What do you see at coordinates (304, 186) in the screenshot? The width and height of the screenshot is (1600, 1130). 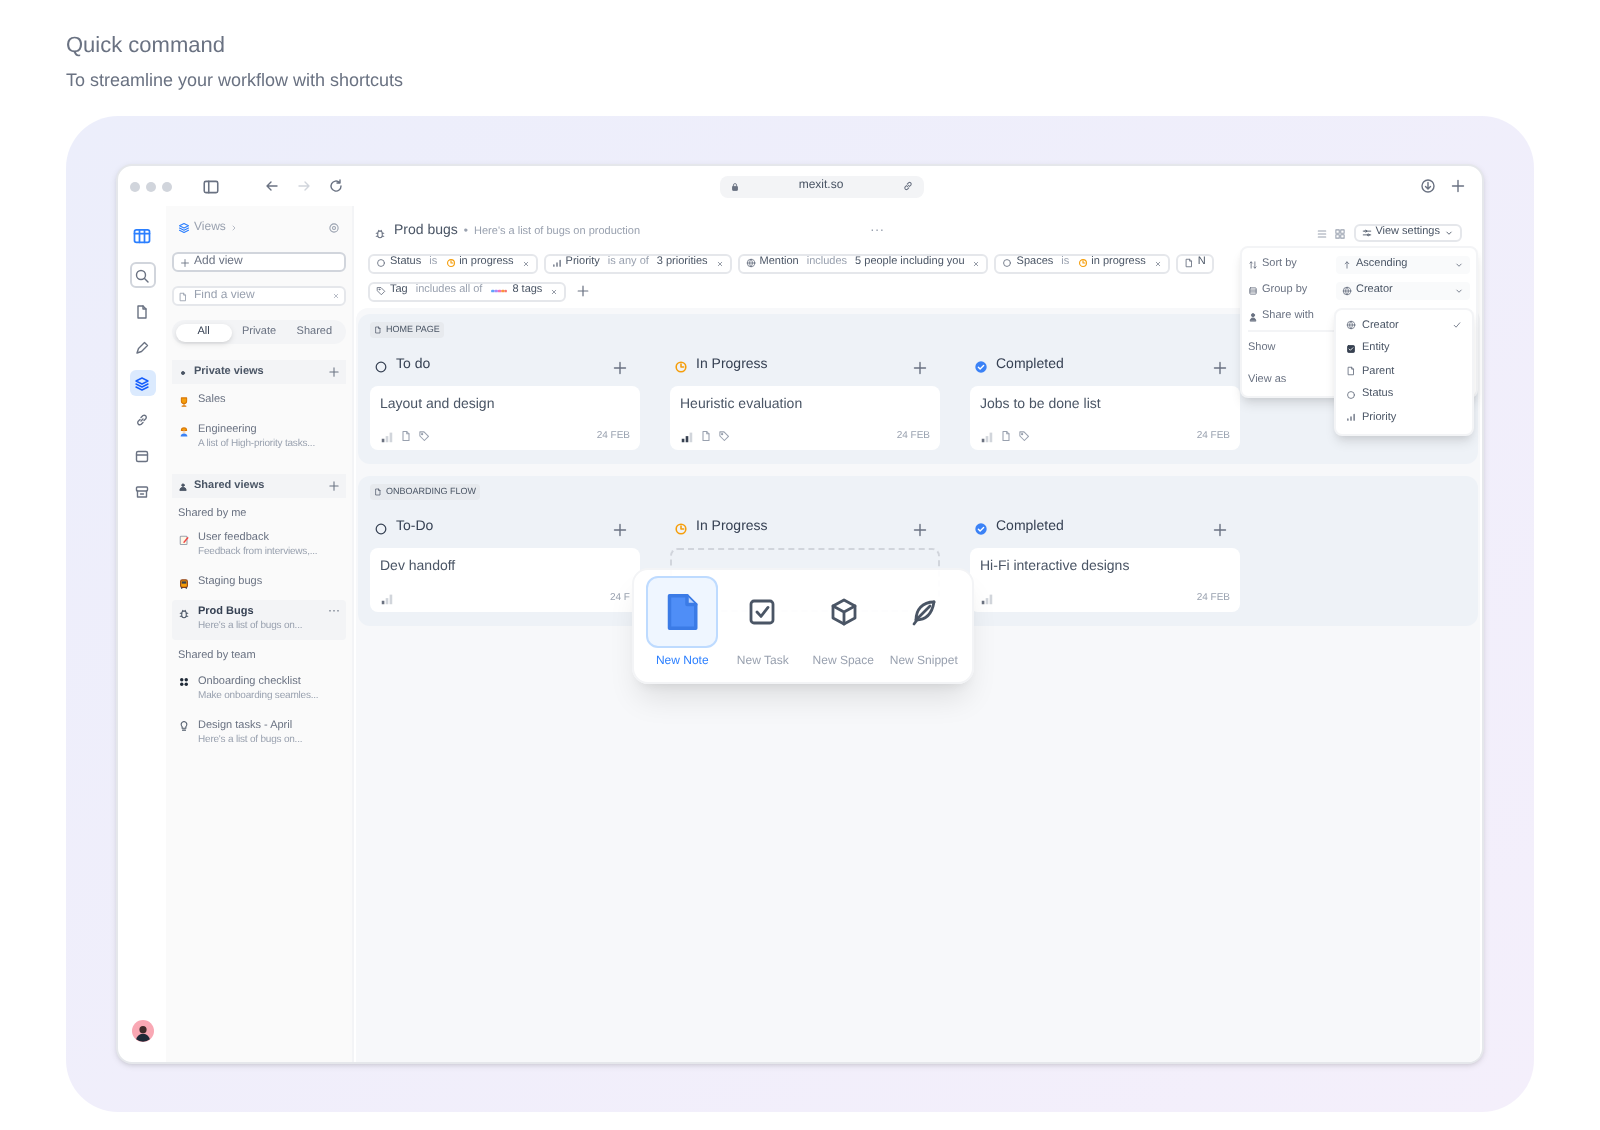 I see `forward-arrow-icon` at bounding box center [304, 186].